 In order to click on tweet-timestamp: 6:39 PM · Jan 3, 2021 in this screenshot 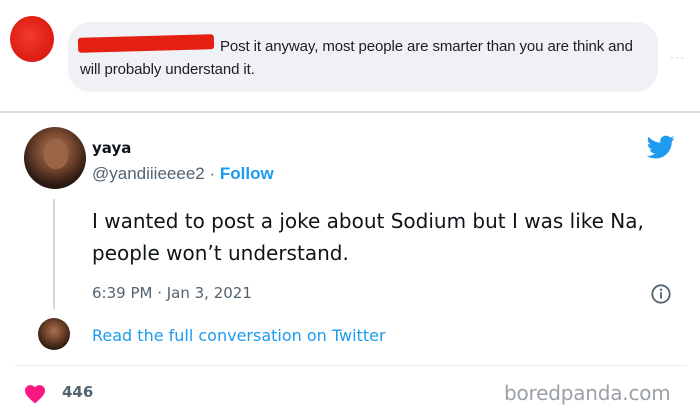, I will do `click(172, 293)`.